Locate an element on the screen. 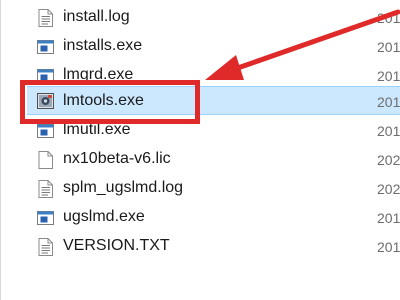 Image resolution: width=400 pixels, height=300 pixels. file-row-lmutil-exe: lmutil.exe 201 is located at coordinates (213, 130).